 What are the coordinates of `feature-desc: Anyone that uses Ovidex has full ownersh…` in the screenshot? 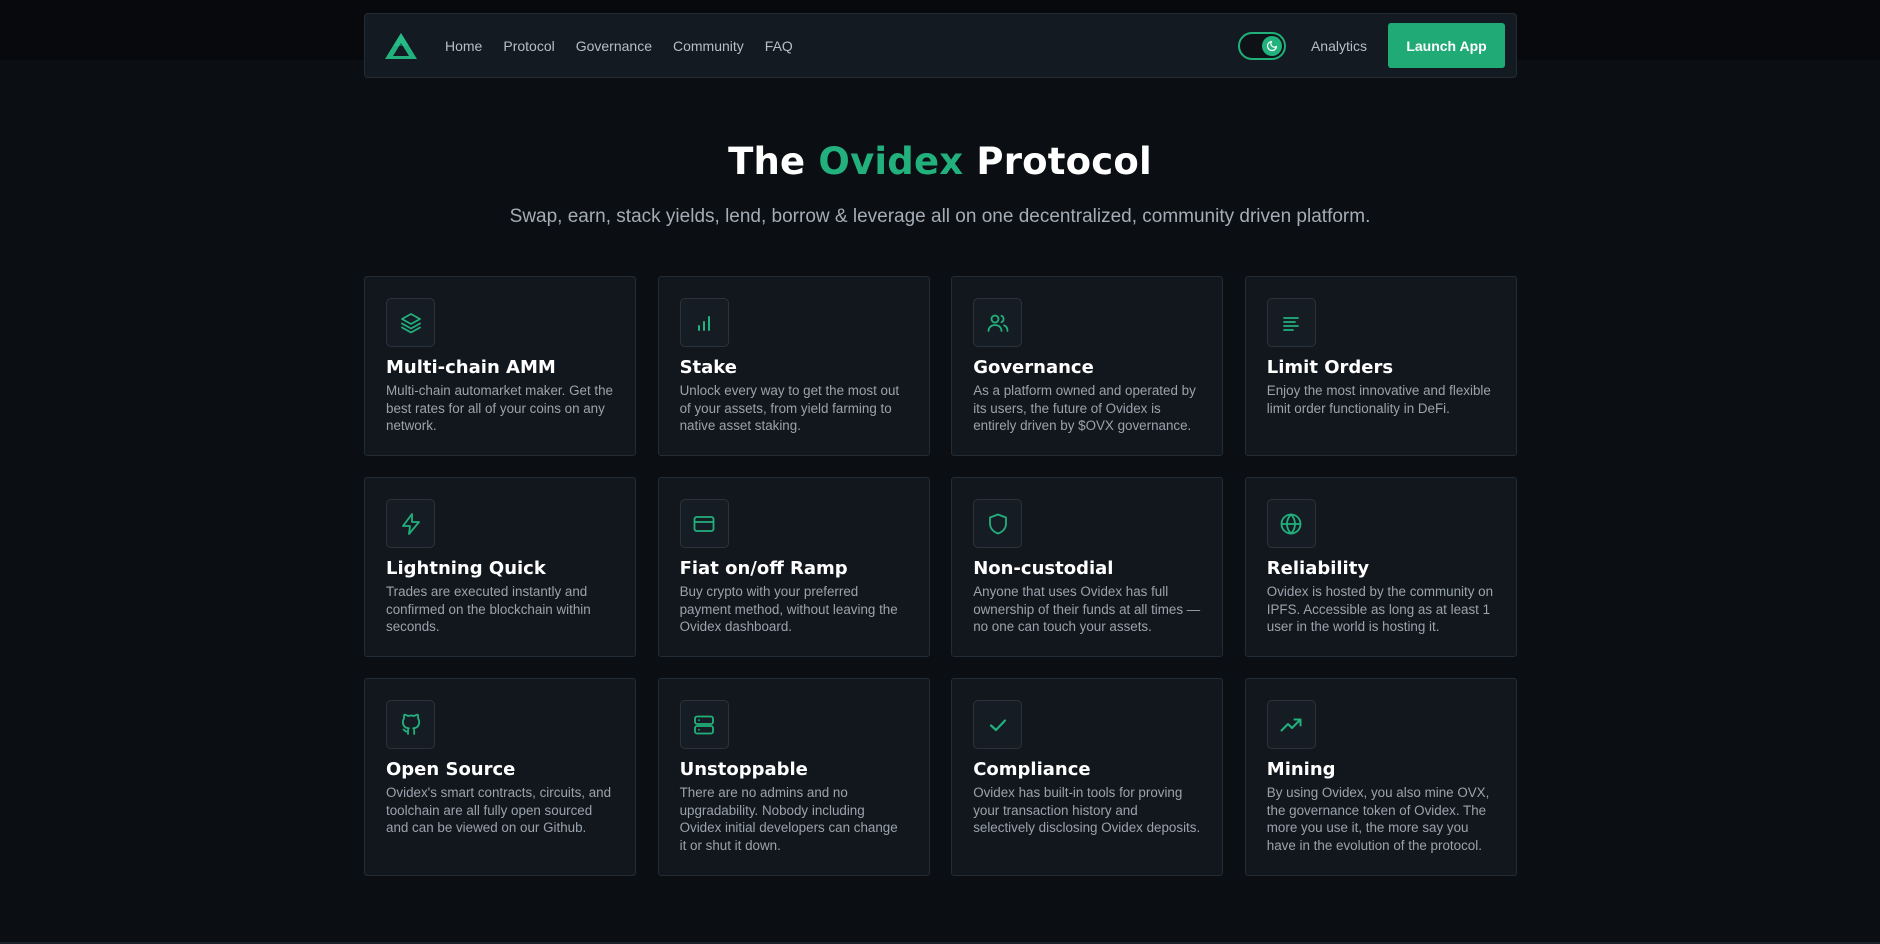 It's located at (1087, 609).